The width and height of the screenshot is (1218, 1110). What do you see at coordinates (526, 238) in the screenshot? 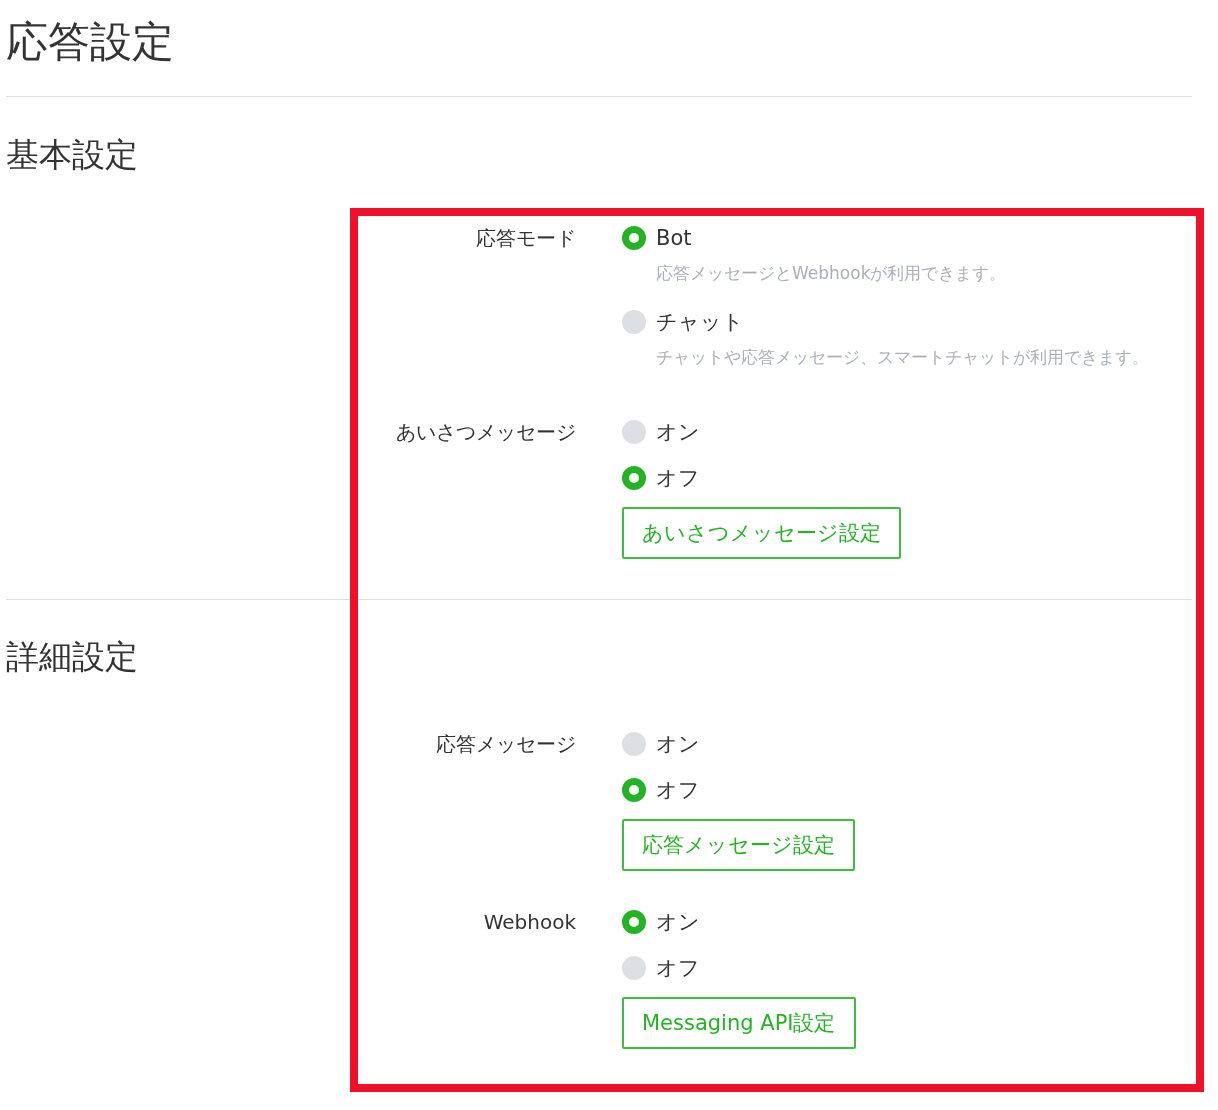
I see `setting-label: 応答モード` at bounding box center [526, 238].